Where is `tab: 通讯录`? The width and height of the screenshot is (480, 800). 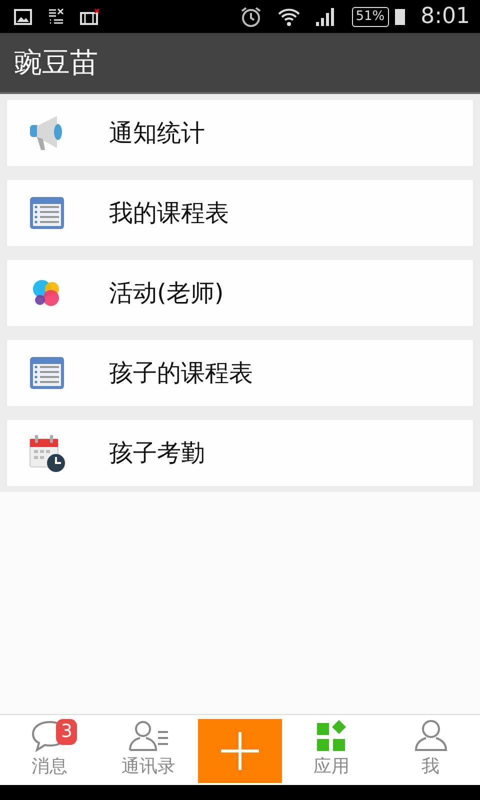 tab: 通讯录 is located at coordinates (148, 750).